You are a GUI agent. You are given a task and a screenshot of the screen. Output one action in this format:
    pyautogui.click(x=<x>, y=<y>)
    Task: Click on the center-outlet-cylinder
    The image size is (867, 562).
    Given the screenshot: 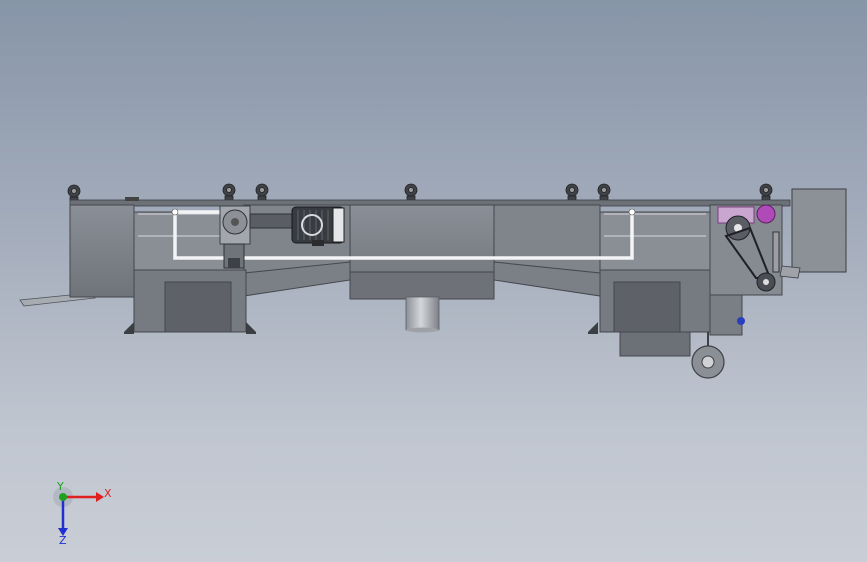 What is the action you would take?
    pyautogui.click(x=422, y=313)
    